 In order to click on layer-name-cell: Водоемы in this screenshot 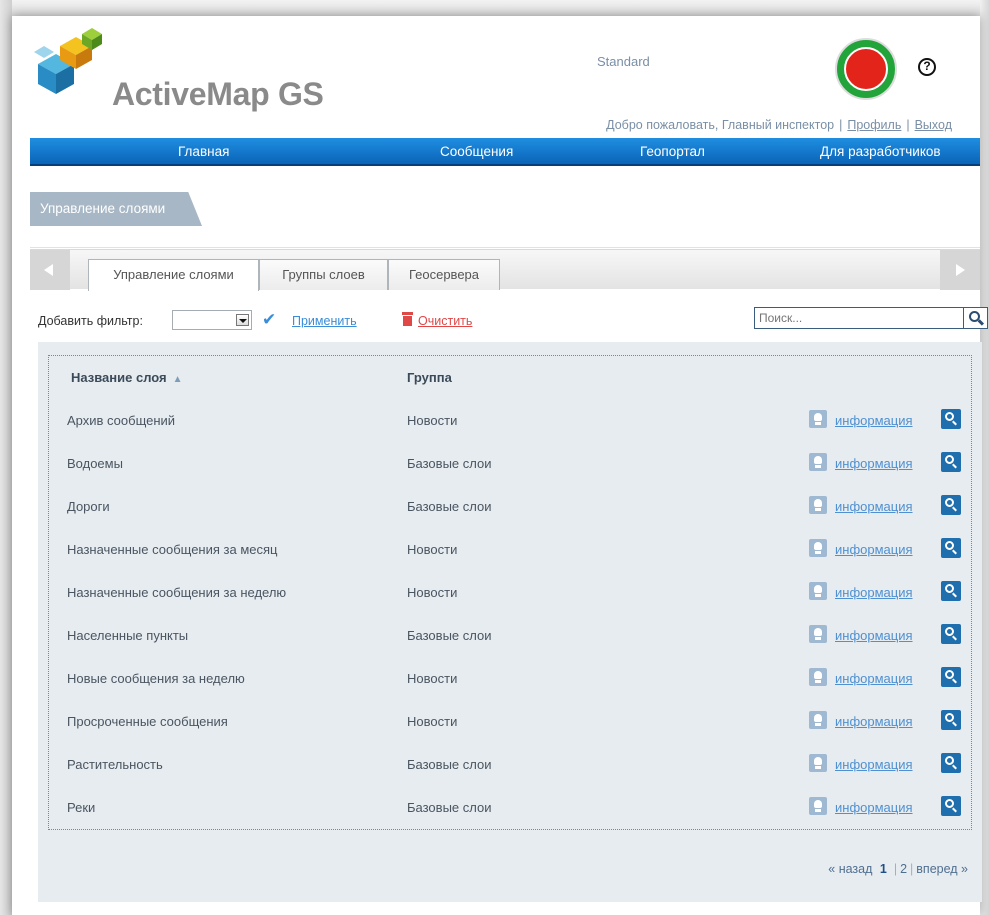, I will do `click(95, 463)`.